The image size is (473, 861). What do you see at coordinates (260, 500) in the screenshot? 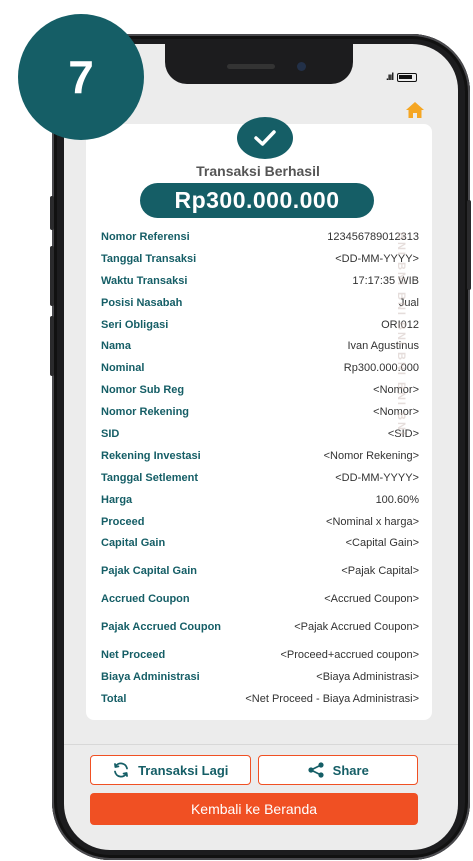
I see `detail-row-harga: Harga 100.60%` at bounding box center [260, 500].